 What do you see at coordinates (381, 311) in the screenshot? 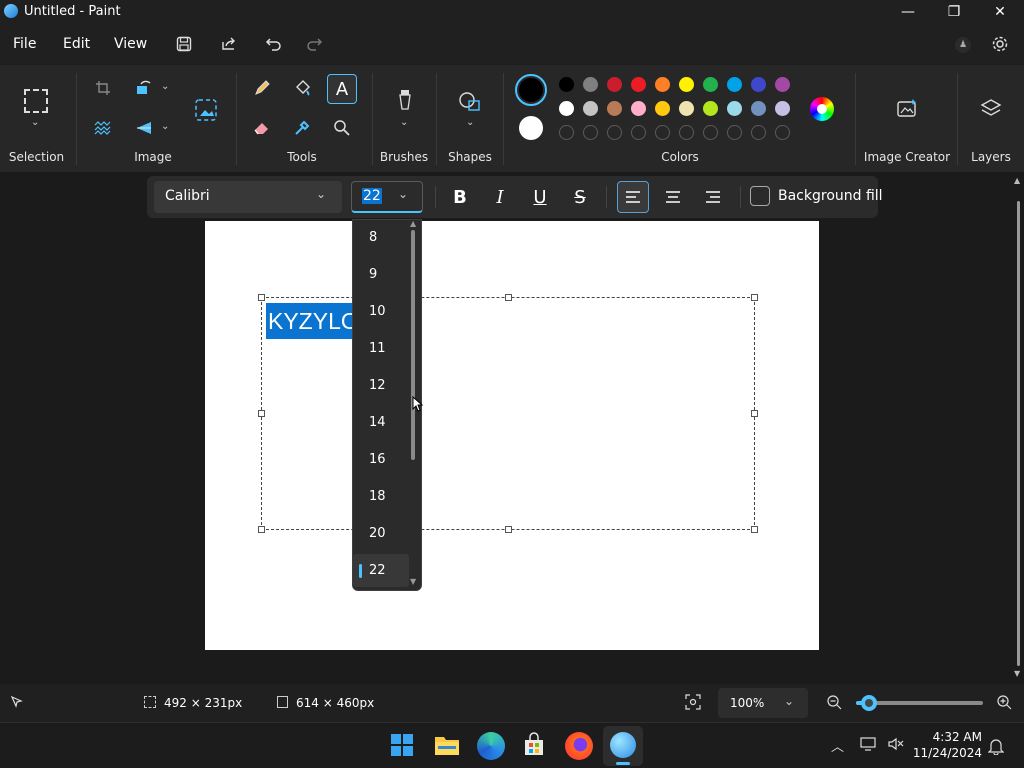
I see `font-size-option: 10` at bounding box center [381, 311].